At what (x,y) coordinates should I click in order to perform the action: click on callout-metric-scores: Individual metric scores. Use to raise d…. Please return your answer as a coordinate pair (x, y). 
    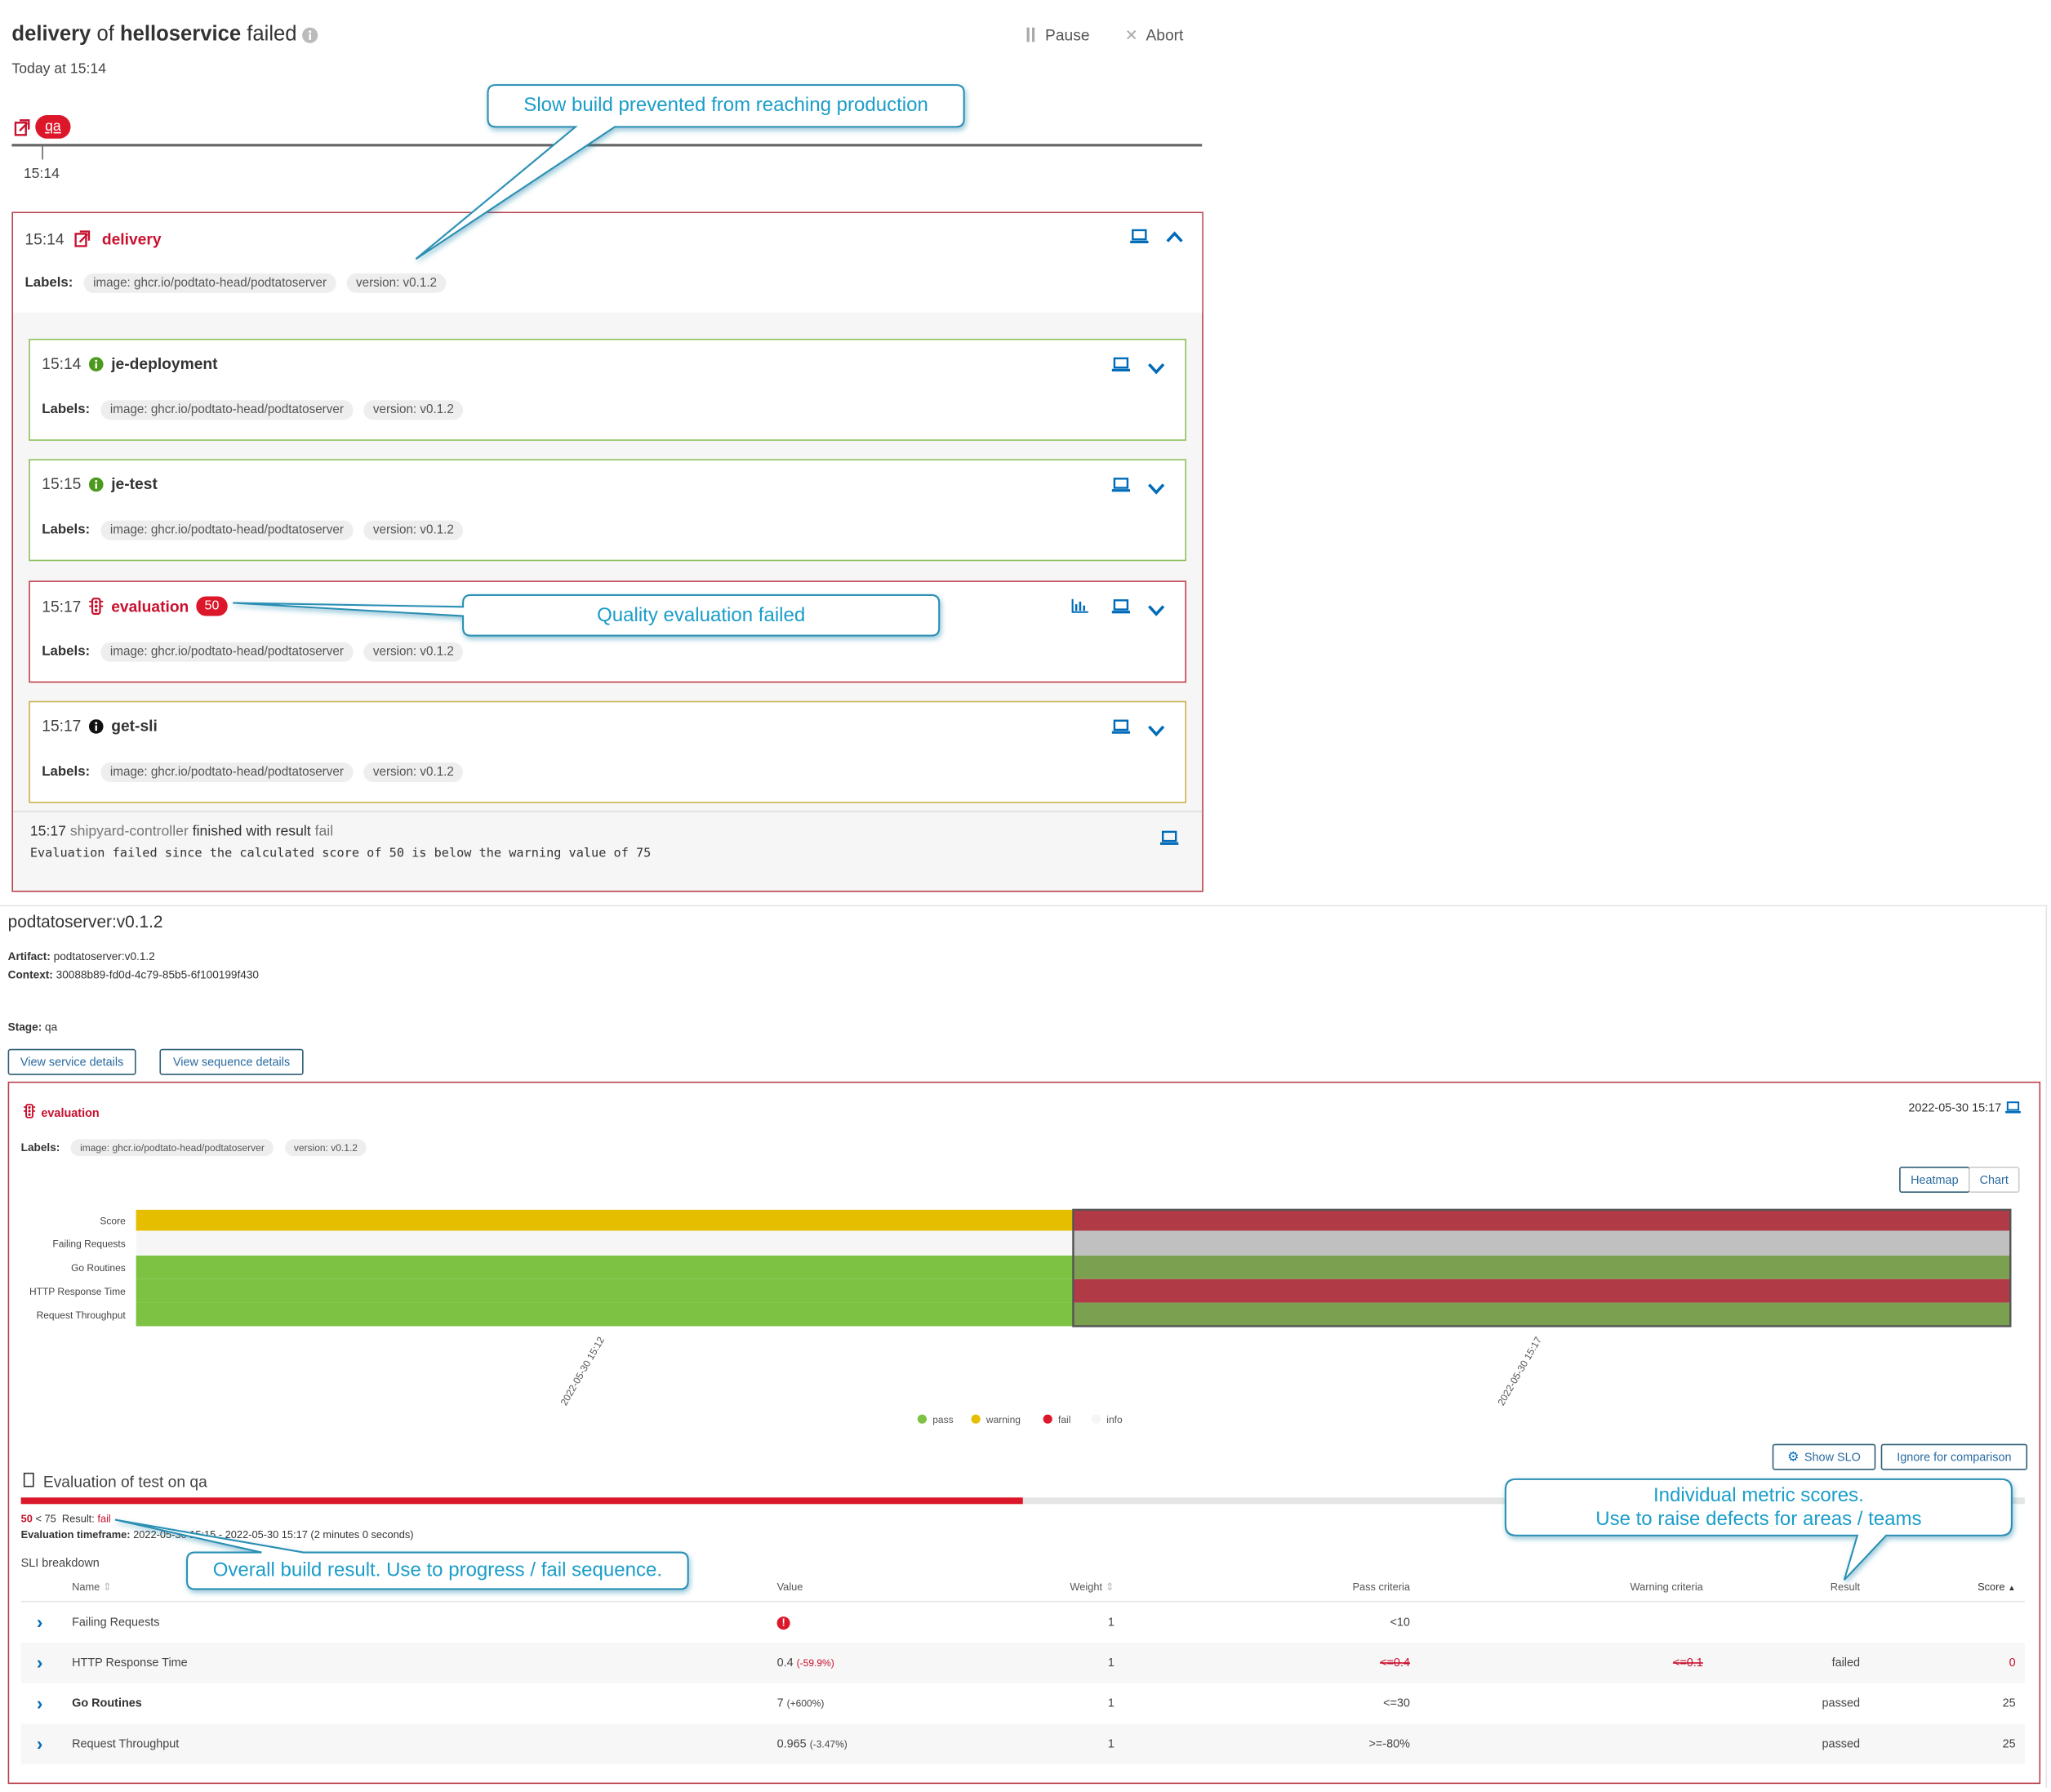
    Looking at the image, I should click on (1759, 1506).